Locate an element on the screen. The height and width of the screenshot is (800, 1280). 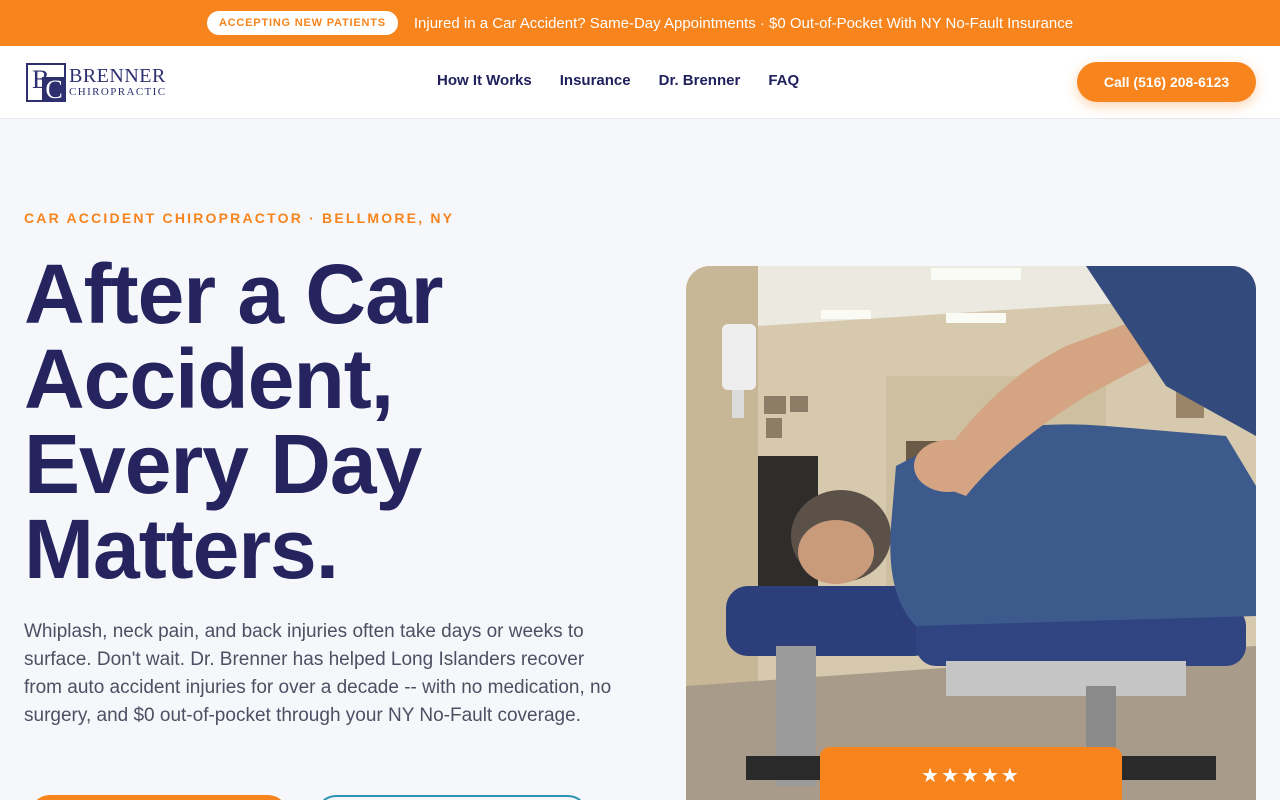
hero-title-line: Accident, is located at coordinates (209, 379).